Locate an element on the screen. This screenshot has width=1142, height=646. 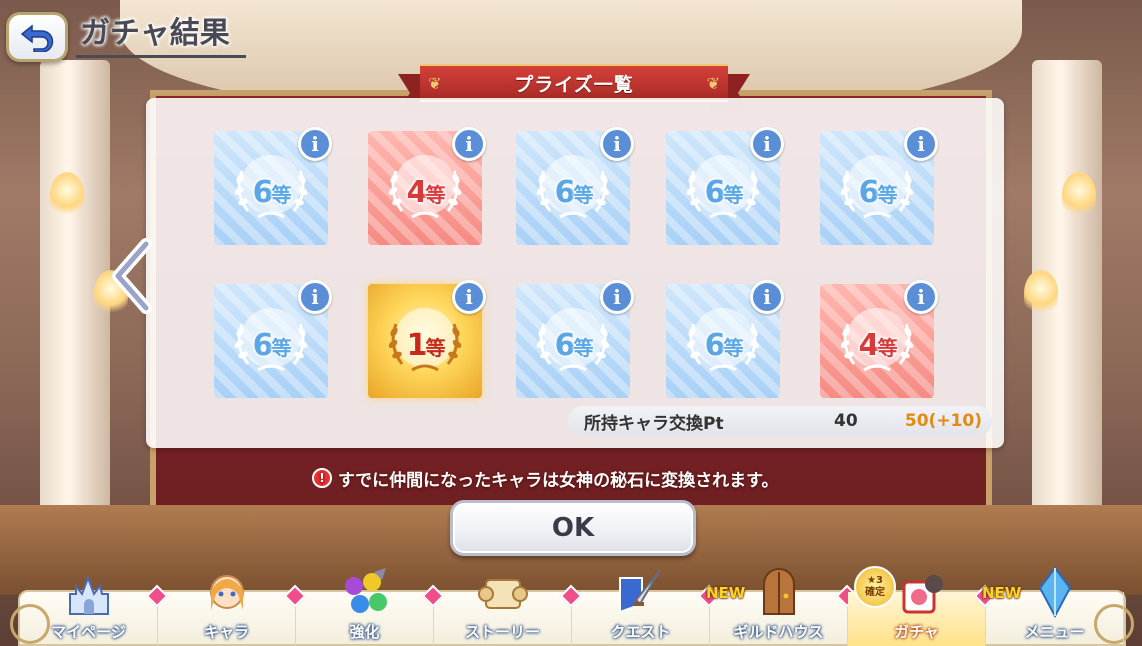
notice-text: すでに仲間になったキャラは女神の秘石に変換されます。 is located at coordinates (558, 480).